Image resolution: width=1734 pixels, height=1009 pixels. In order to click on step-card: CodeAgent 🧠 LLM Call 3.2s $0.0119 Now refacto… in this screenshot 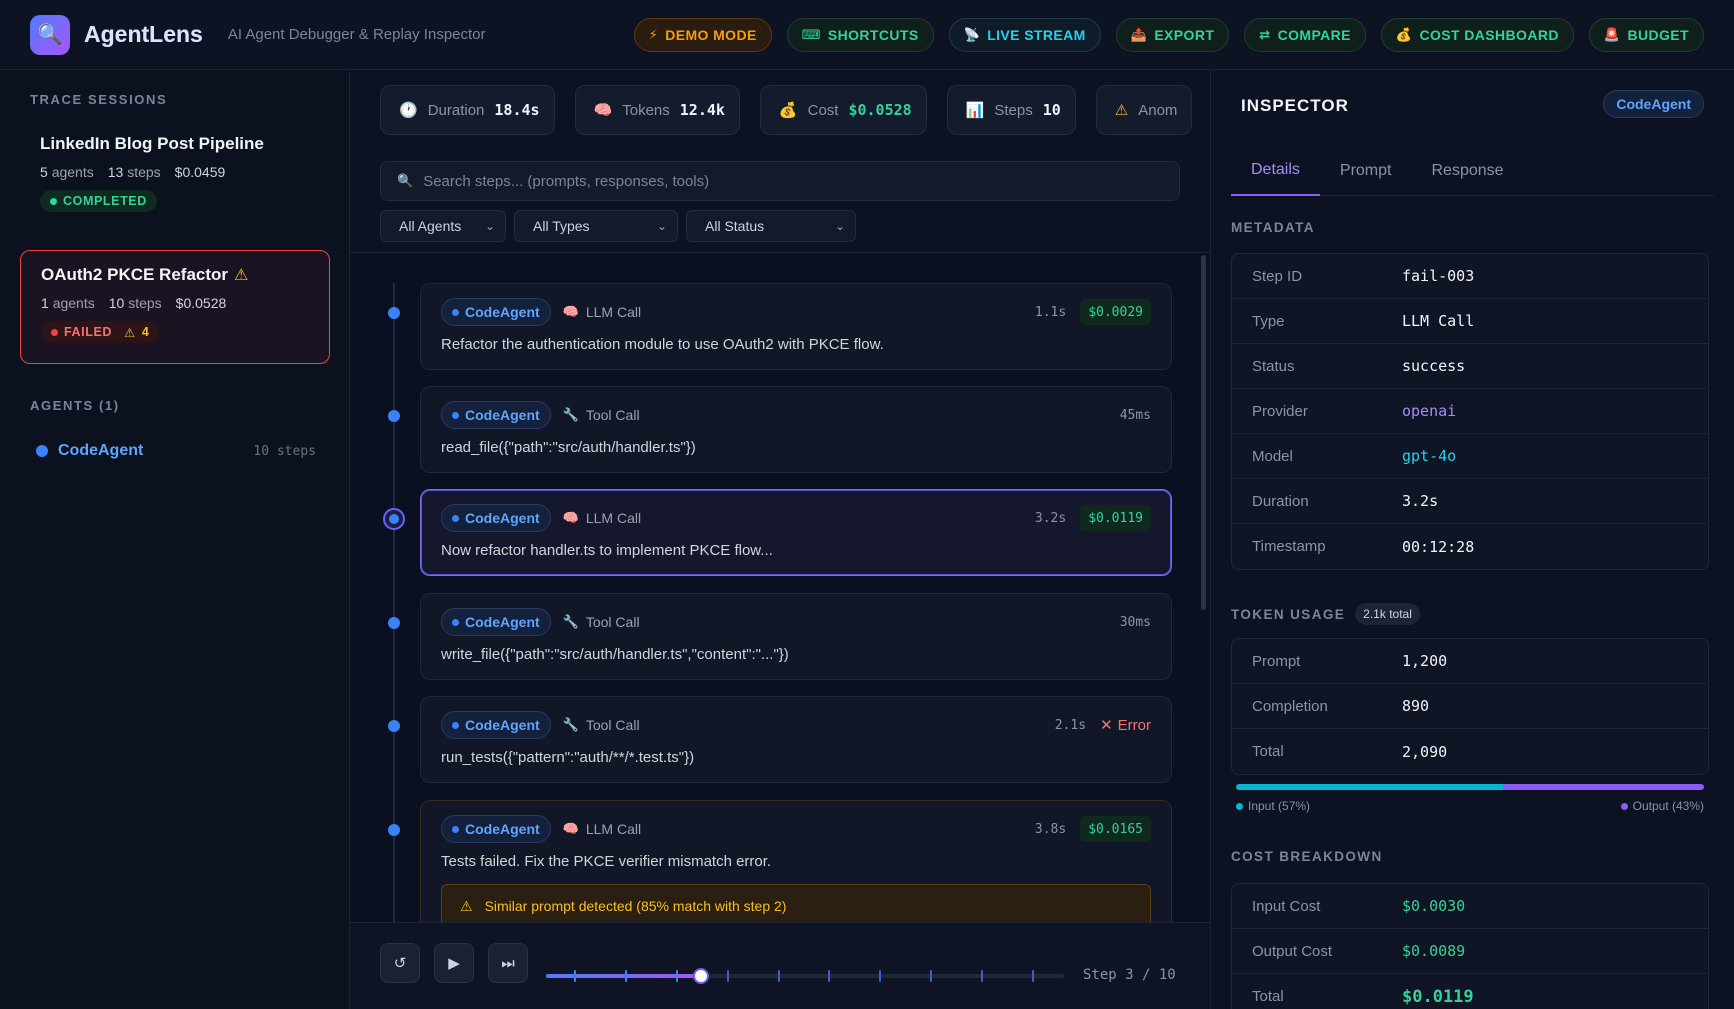, I will do `click(796, 532)`.